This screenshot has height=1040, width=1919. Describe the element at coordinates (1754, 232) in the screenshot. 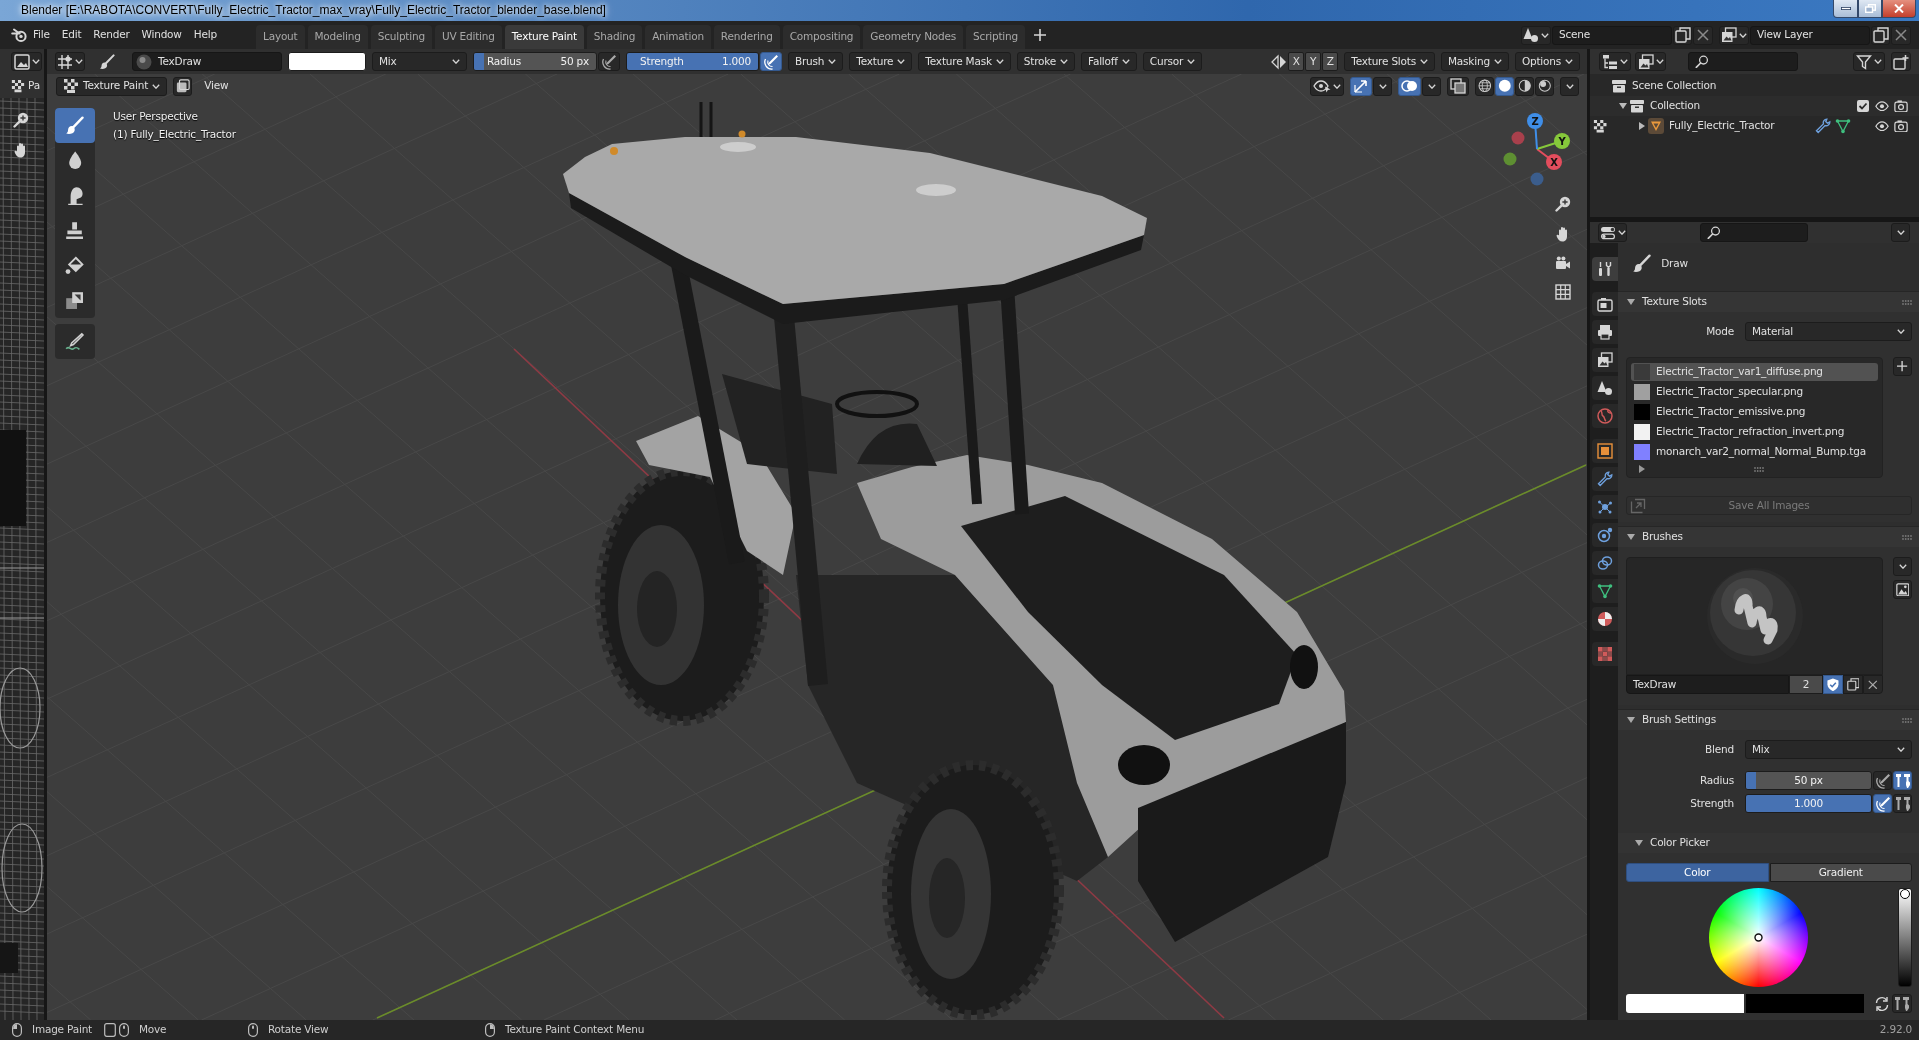

I see `search-field` at that location.